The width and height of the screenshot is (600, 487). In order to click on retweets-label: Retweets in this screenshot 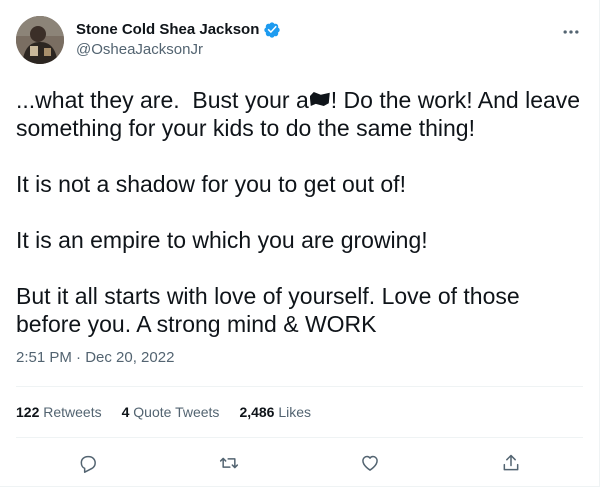, I will do `click(72, 412)`.